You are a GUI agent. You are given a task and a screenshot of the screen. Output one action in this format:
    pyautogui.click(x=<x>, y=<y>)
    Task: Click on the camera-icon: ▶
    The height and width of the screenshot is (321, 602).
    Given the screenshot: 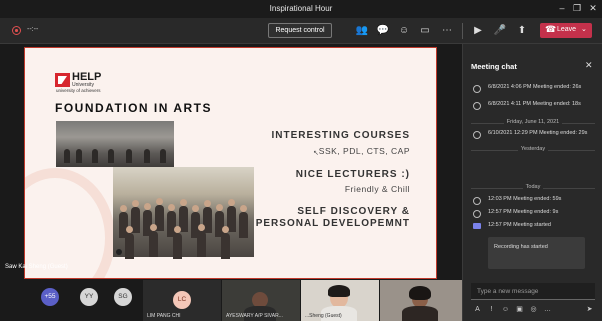 What is the action you would take?
    pyautogui.click(x=478, y=31)
    